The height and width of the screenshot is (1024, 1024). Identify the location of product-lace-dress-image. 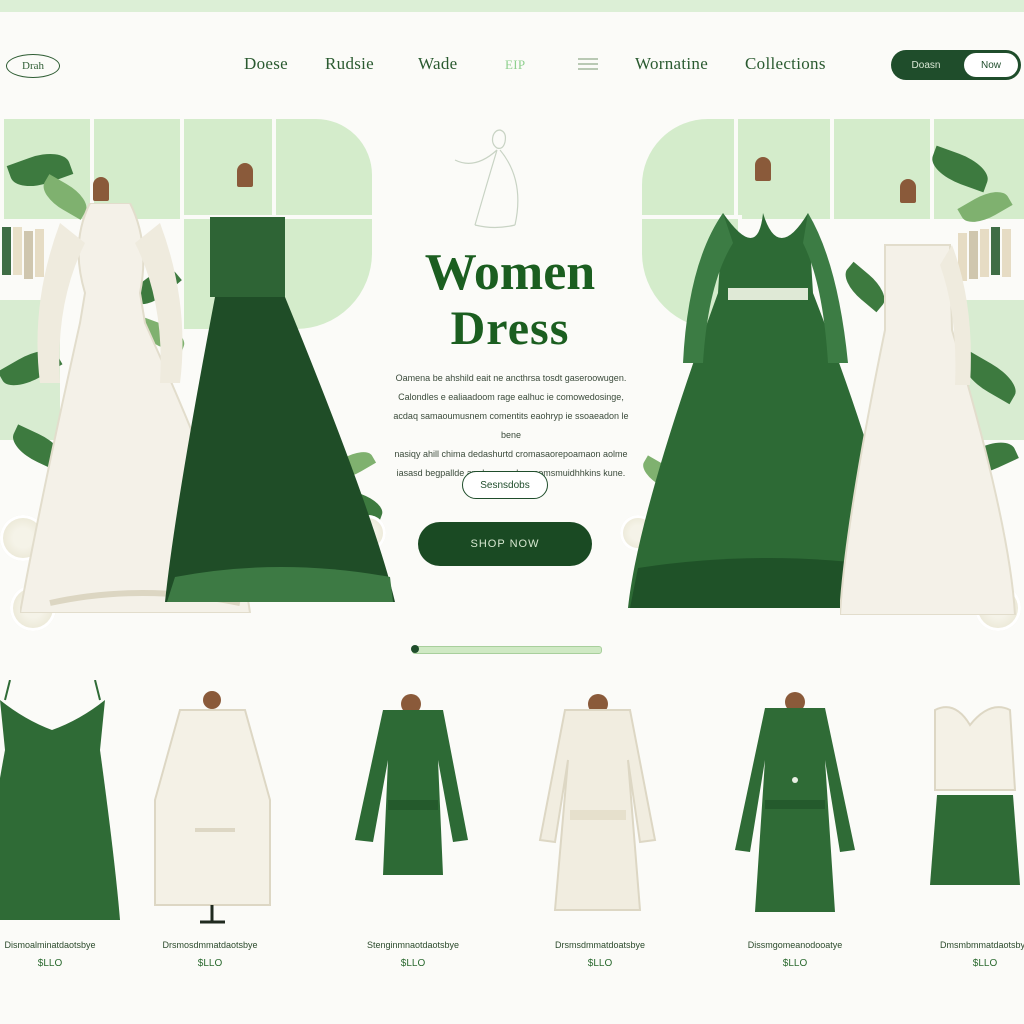
(600, 805).